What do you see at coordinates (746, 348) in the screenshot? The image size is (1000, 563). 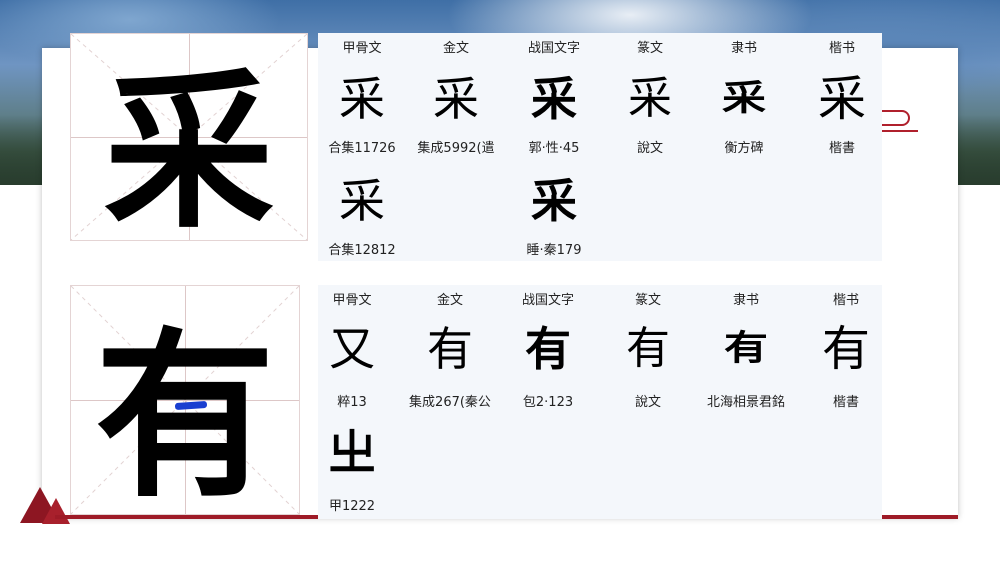 I see `glyph-clerical: 有` at bounding box center [746, 348].